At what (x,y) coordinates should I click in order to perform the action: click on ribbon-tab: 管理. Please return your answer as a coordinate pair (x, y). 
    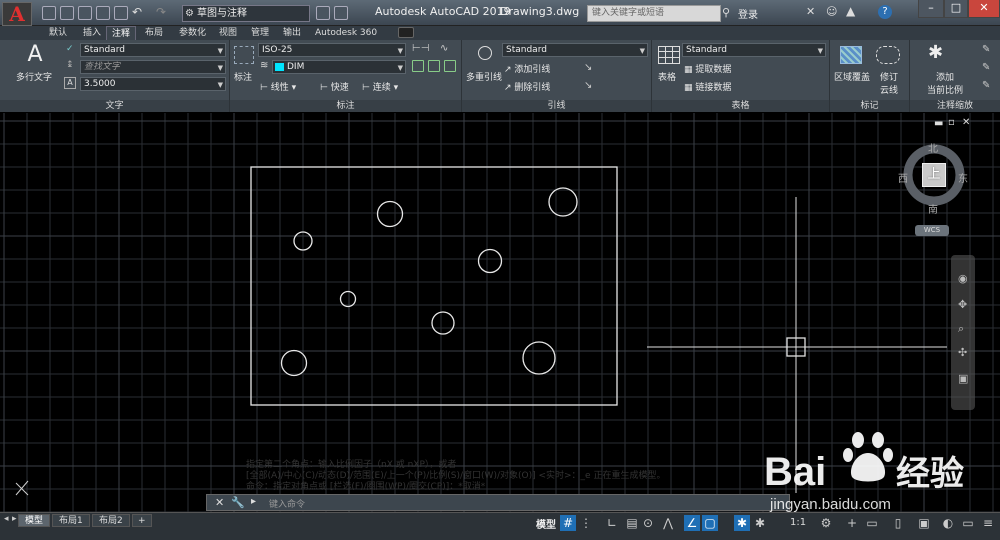
    Looking at the image, I should click on (260, 33).